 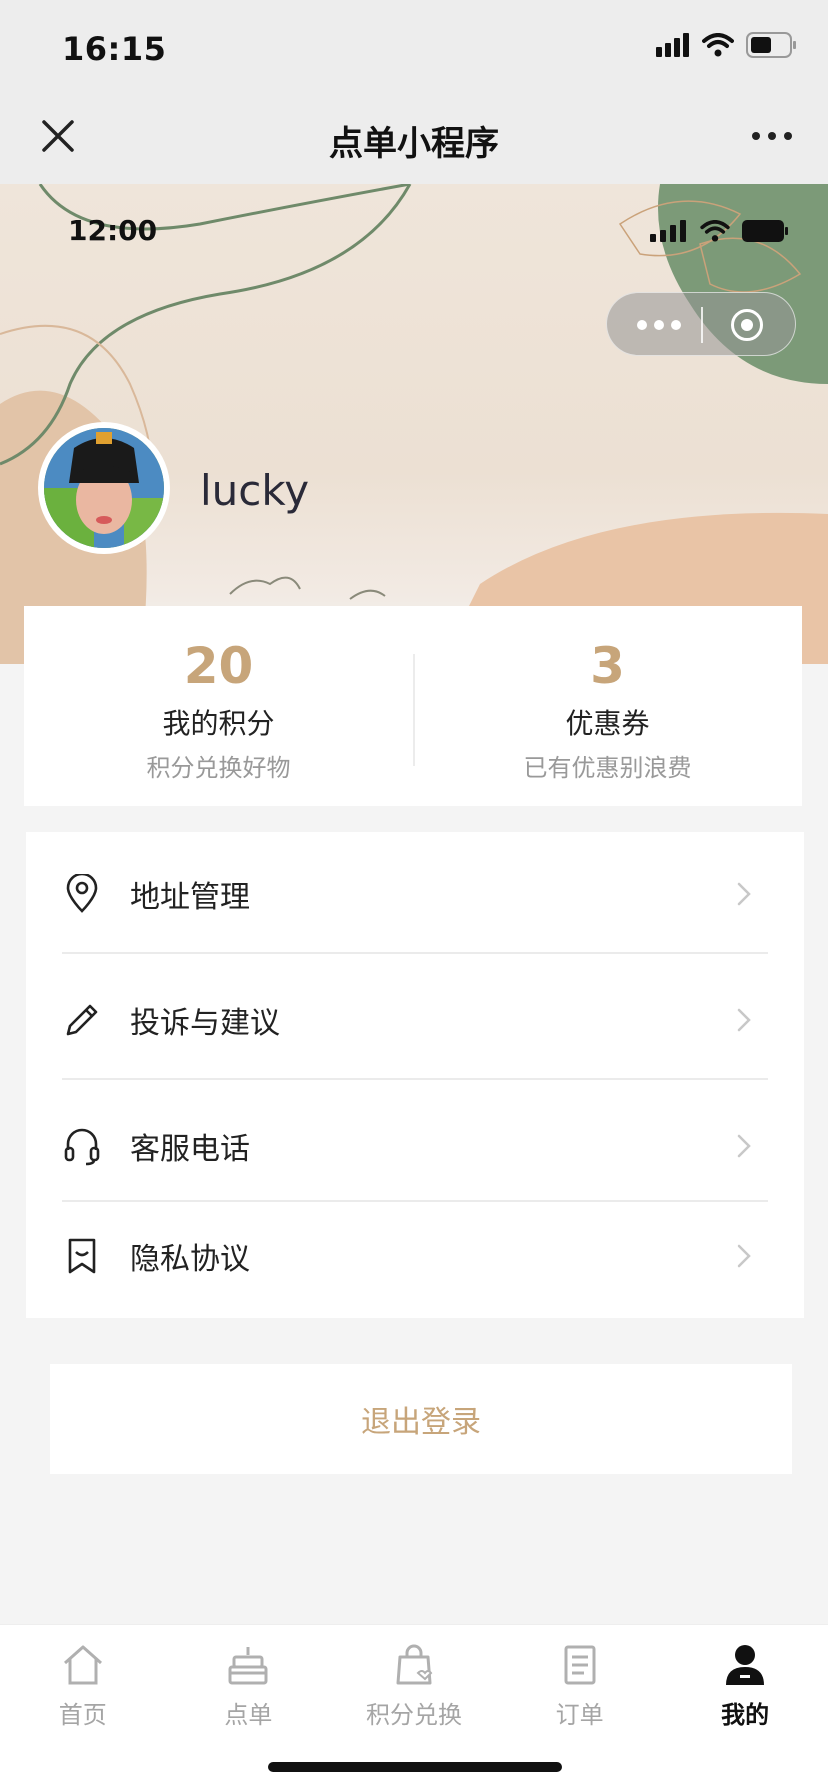 What do you see at coordinates (415, 894) in the screenshot?
I see `menu-item-address: 地址管理` at bounding box center [415, 894].